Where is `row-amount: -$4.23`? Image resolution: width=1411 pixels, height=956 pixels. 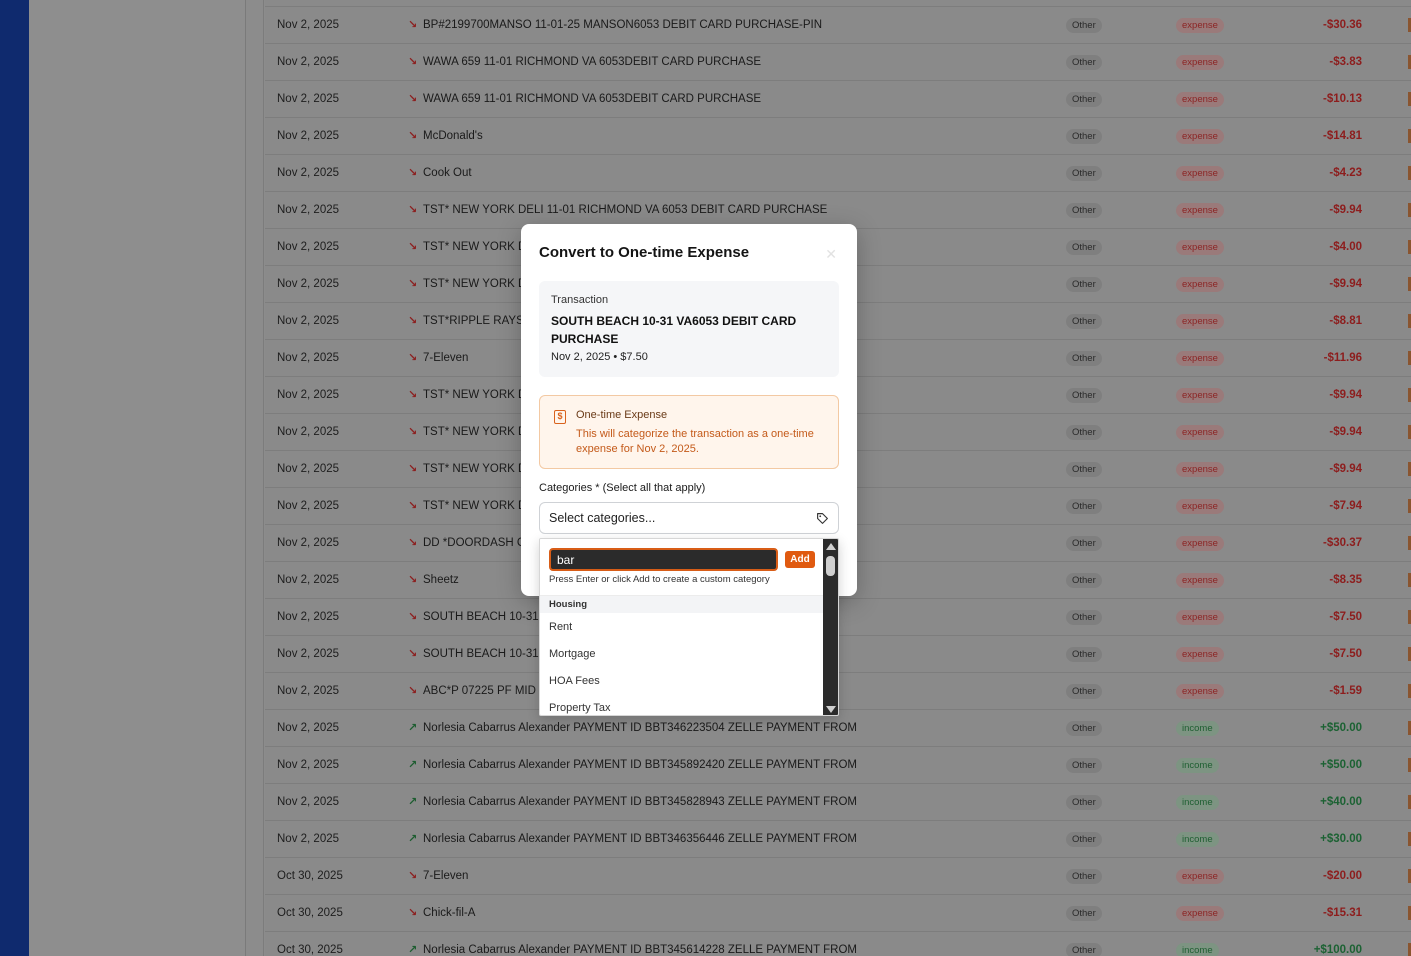 row-amount: -$4.23 is located at coordinates (1345, 173).